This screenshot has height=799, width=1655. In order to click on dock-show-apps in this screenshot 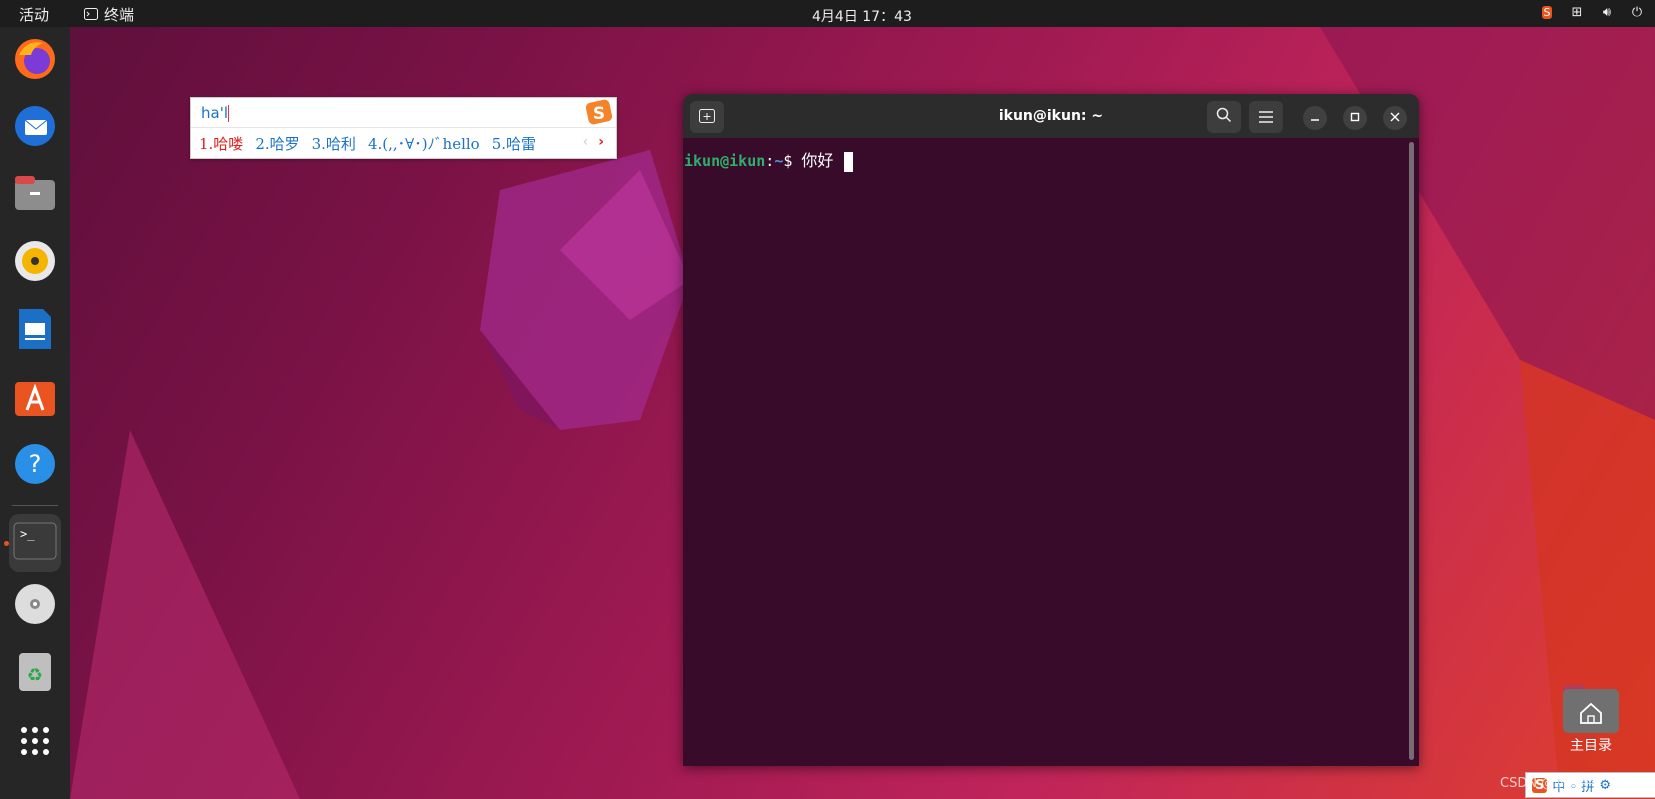, I will do `click(35, 743)`.